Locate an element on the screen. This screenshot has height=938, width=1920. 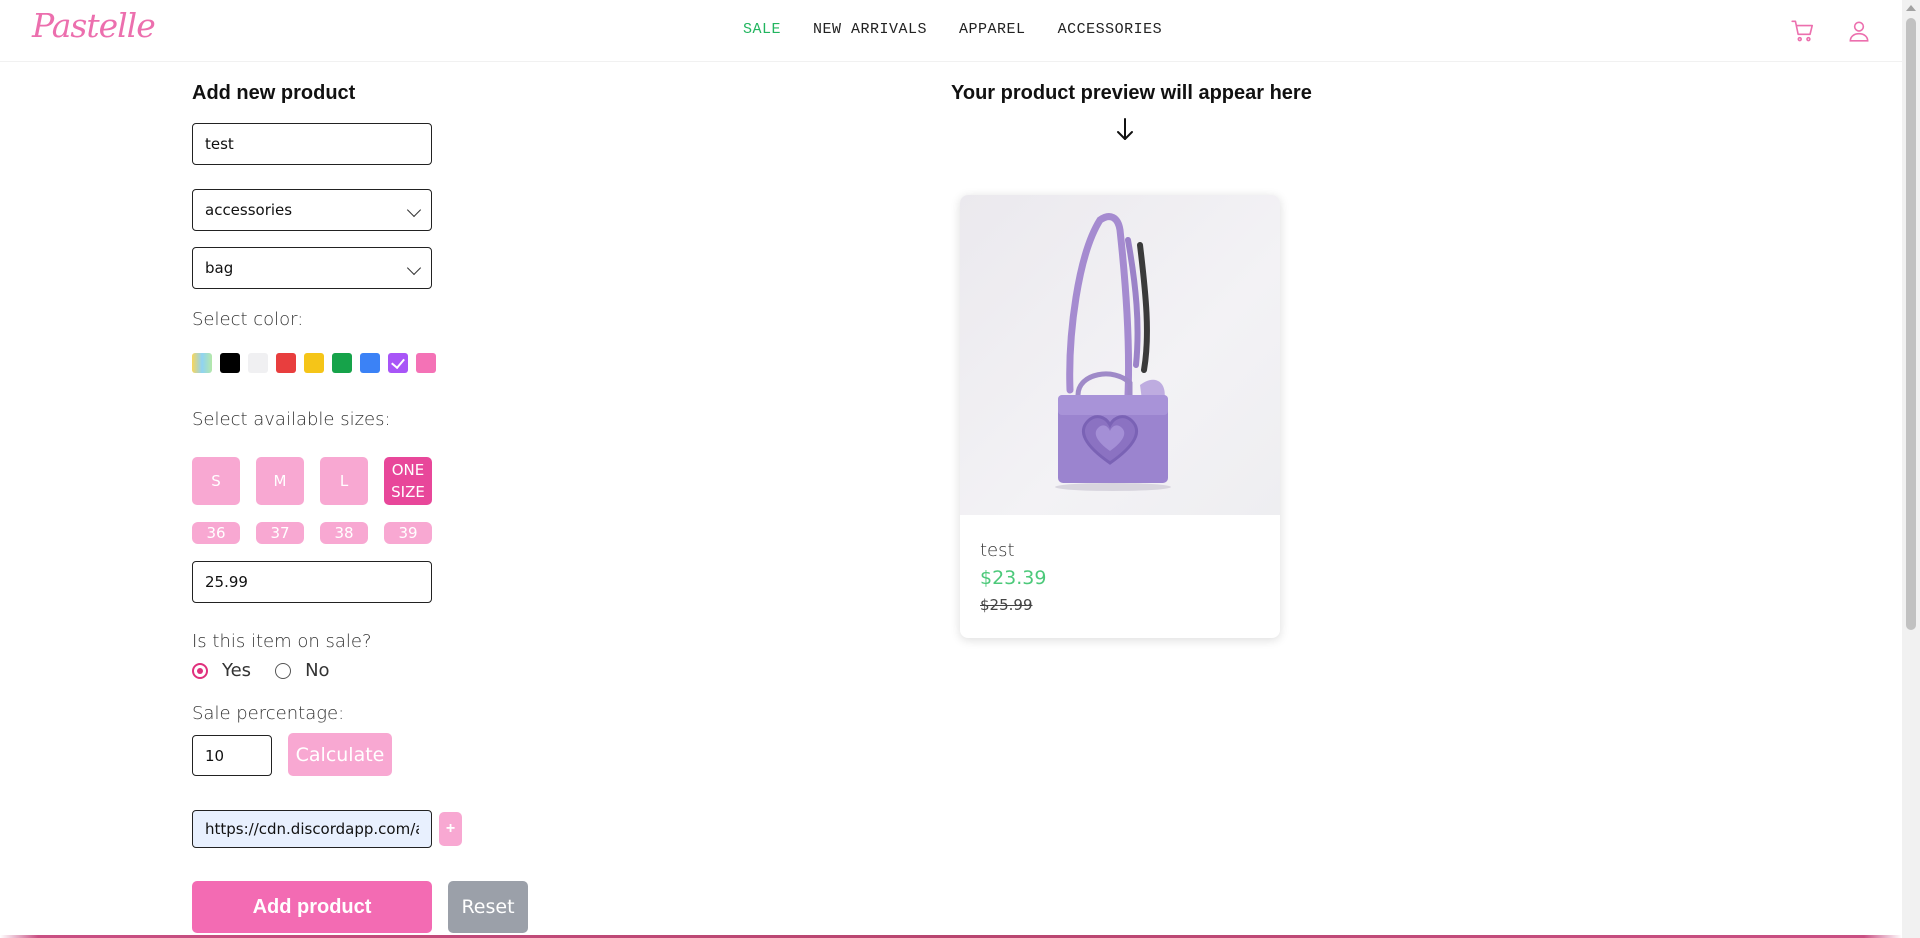
shoe-size-36: 36 is located at coordinates (216, 533).